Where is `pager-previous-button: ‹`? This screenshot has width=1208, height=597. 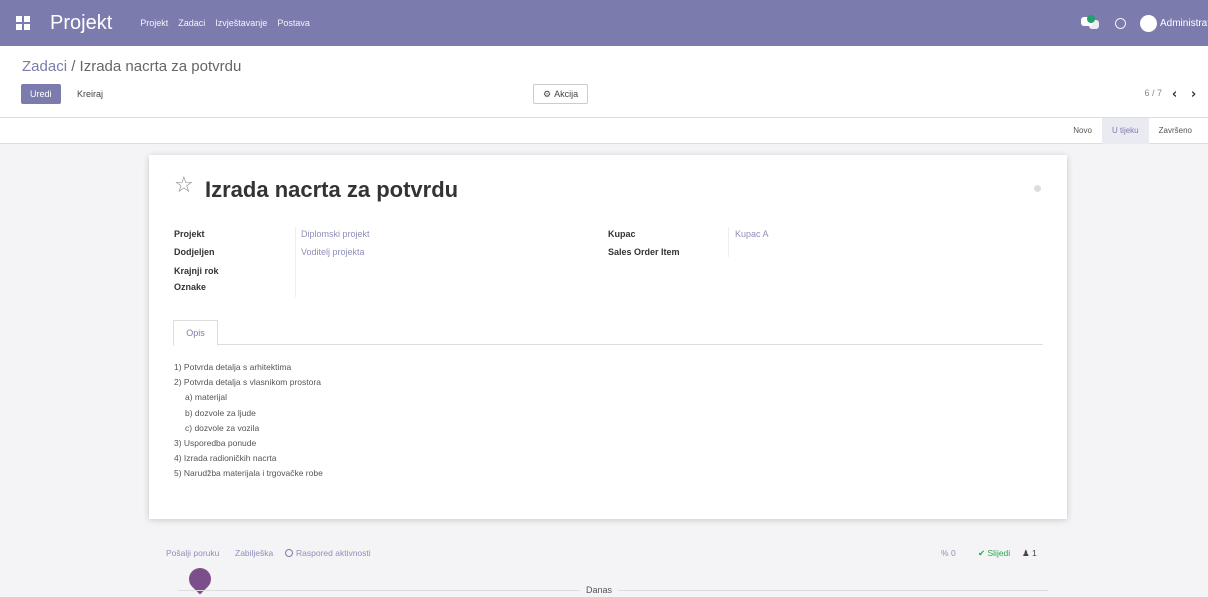 pager-previous-button: ‹ is located at coordinates (1174, 94).